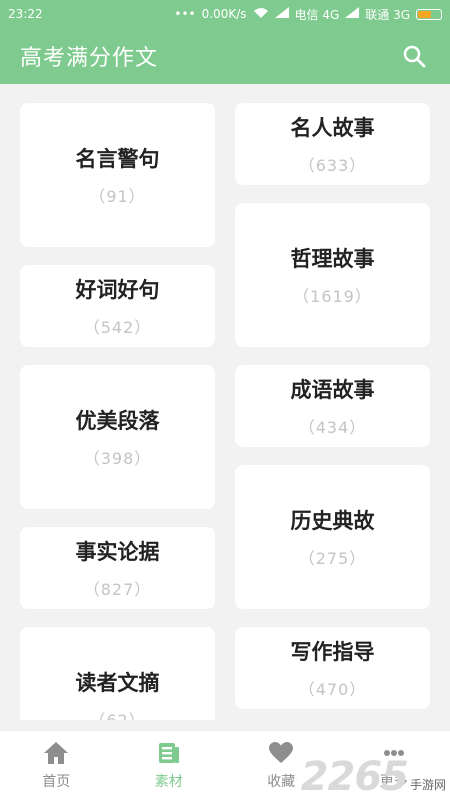 The width and height of the screenshot is (450, 801). I want to click on more-icon, so click(394, 755).